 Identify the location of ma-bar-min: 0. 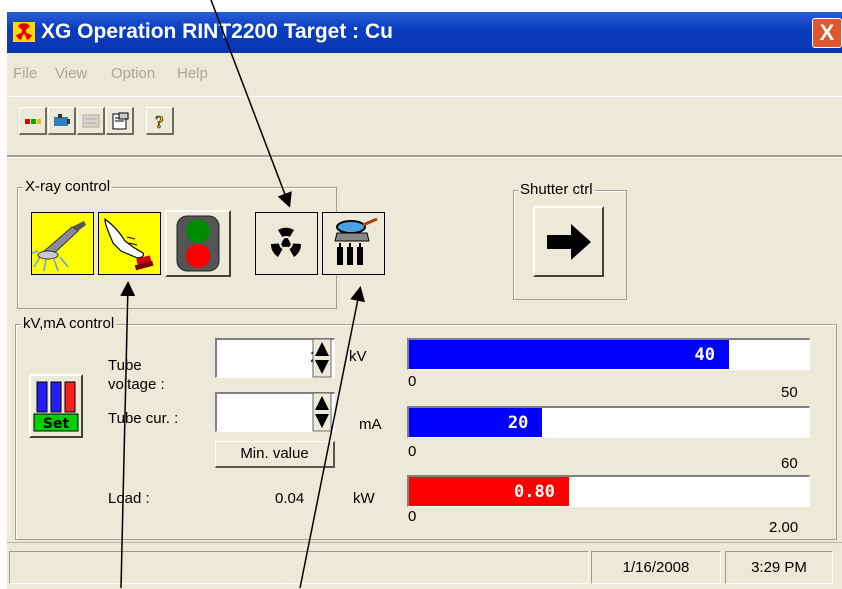
(412, 451).